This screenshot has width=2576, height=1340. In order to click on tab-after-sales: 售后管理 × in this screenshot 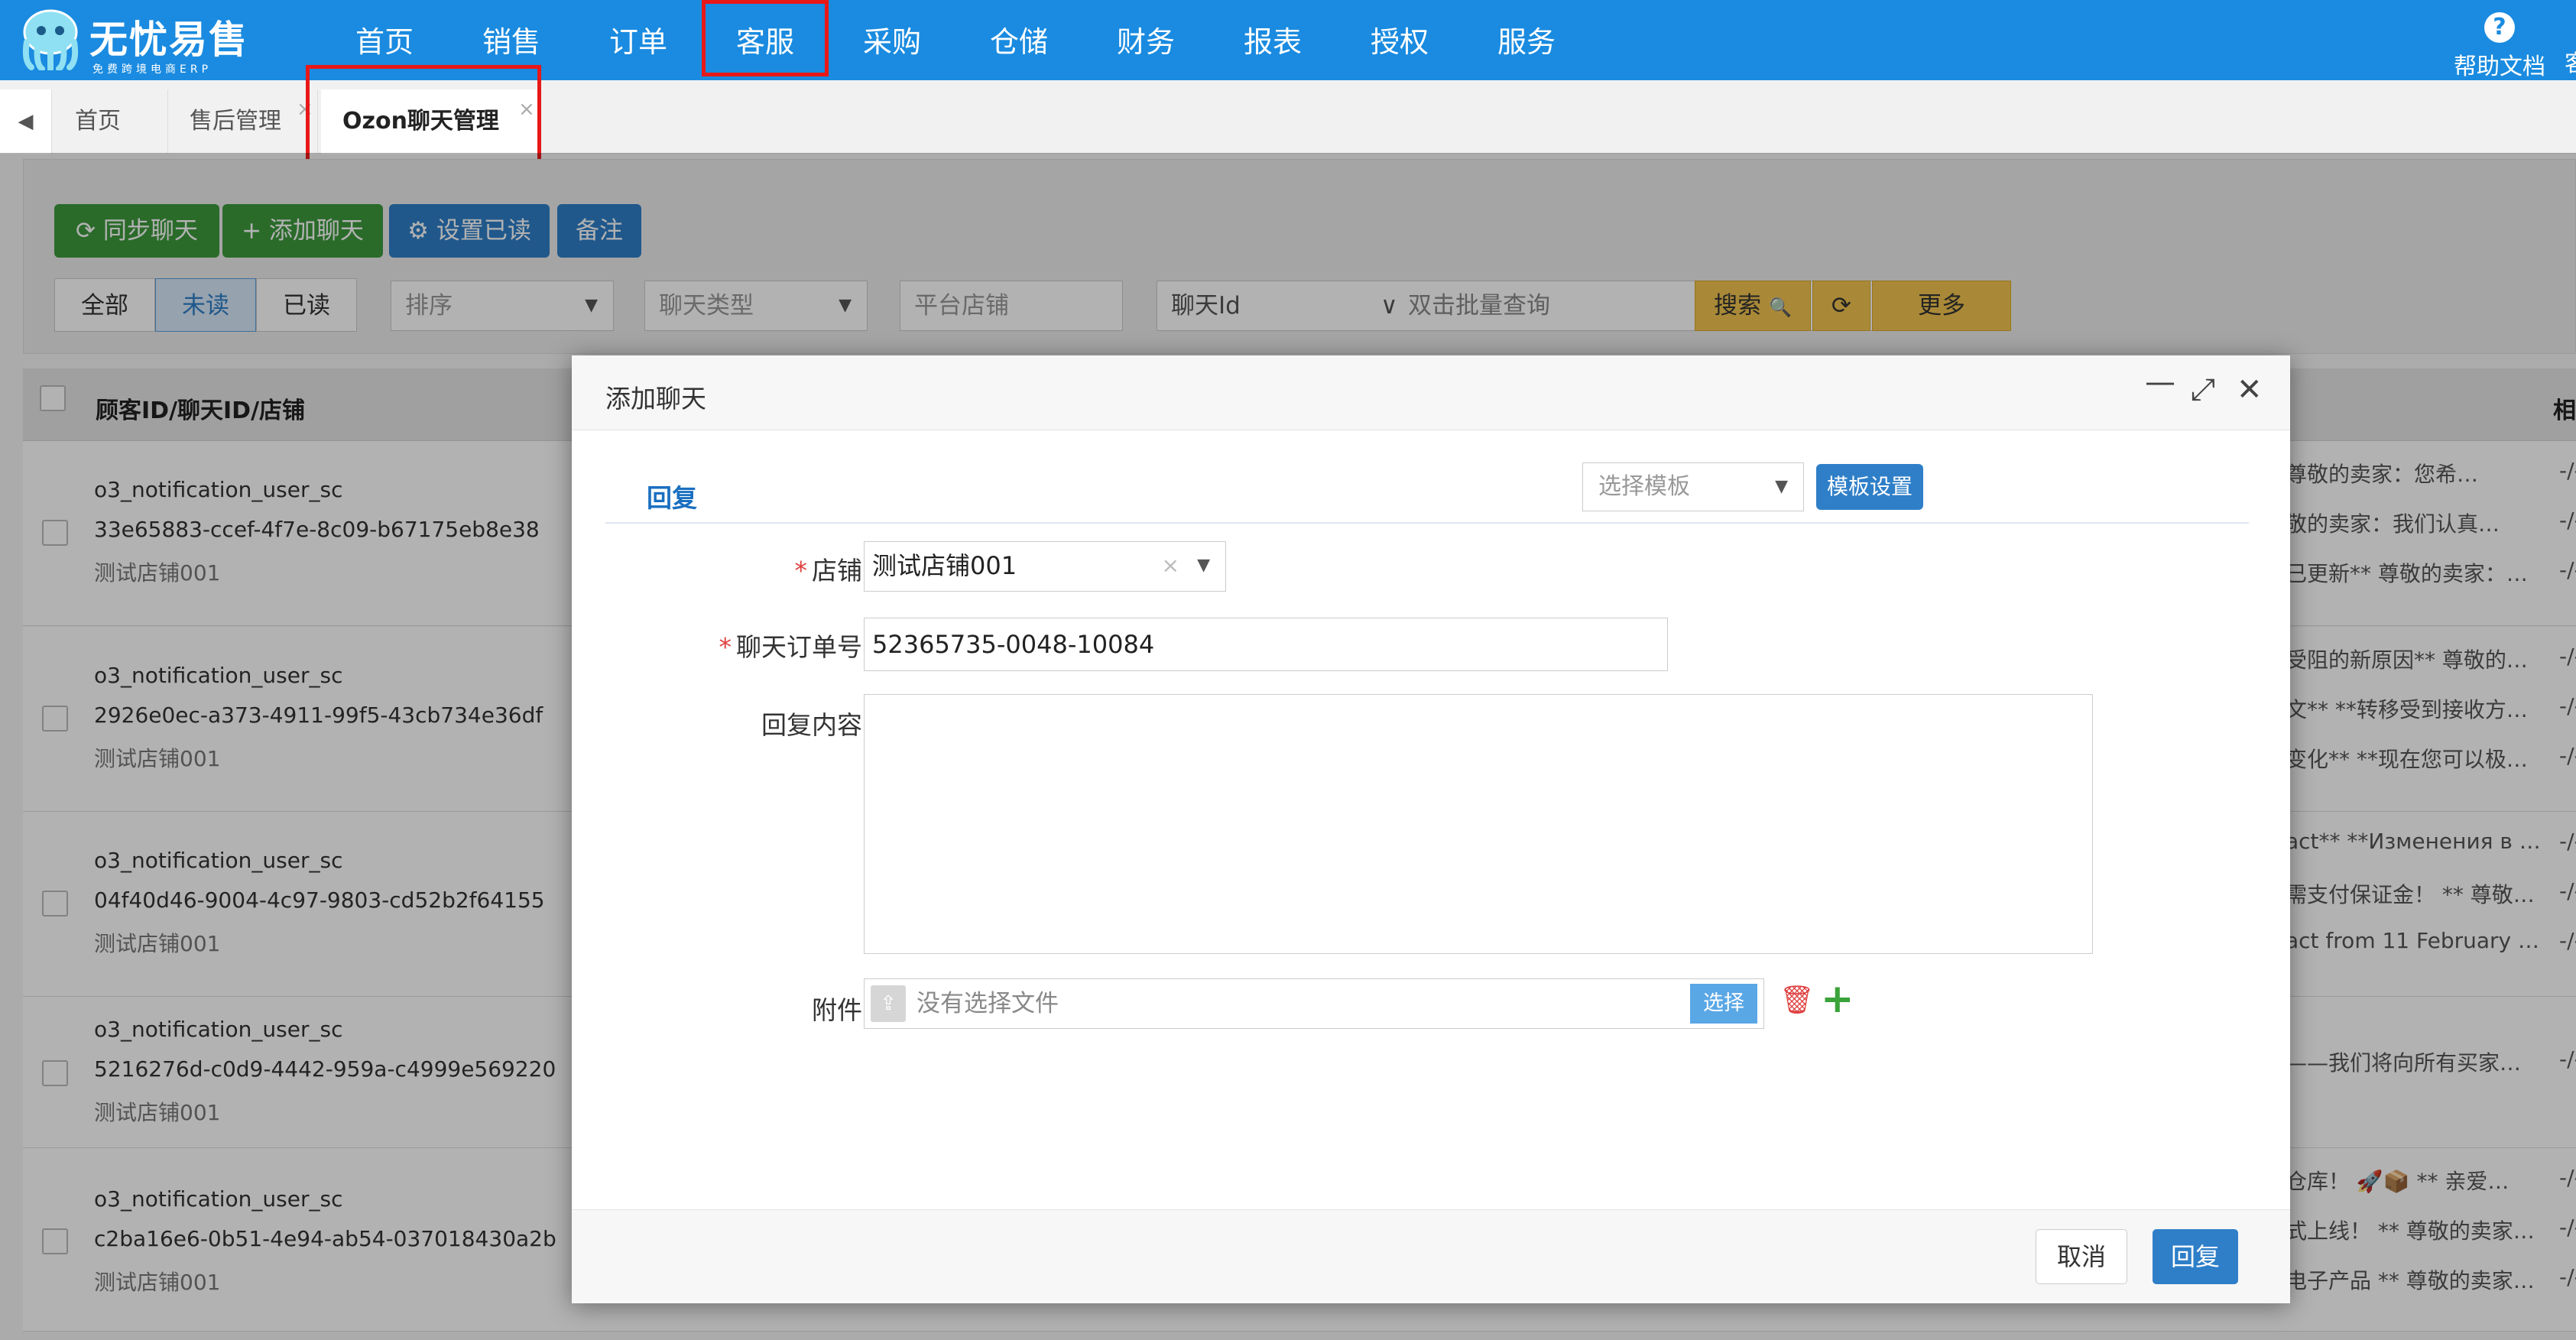, I will do `click(243, 121)`.